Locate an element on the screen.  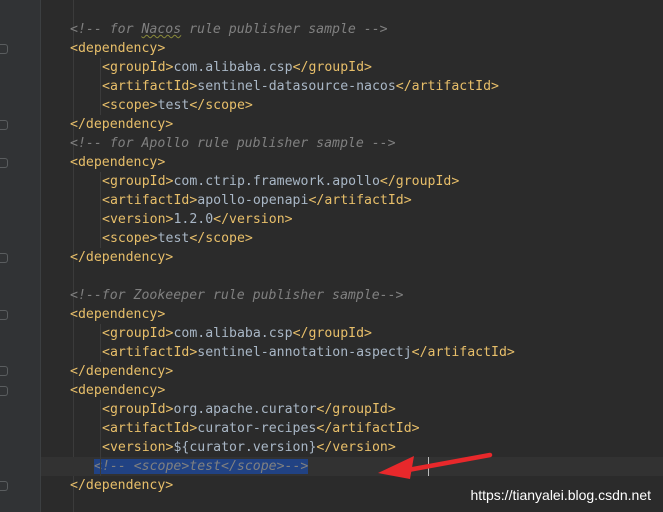
code-line is located at coordinates (352, 276).